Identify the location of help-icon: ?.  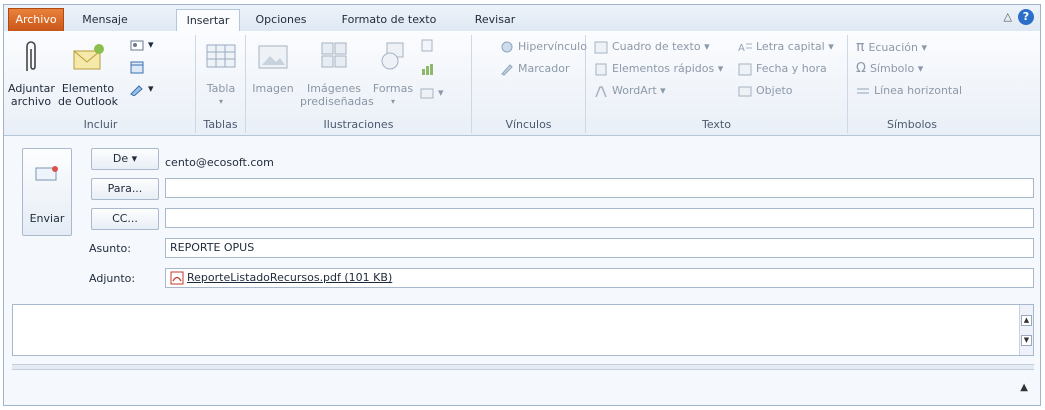
(1026, 17).